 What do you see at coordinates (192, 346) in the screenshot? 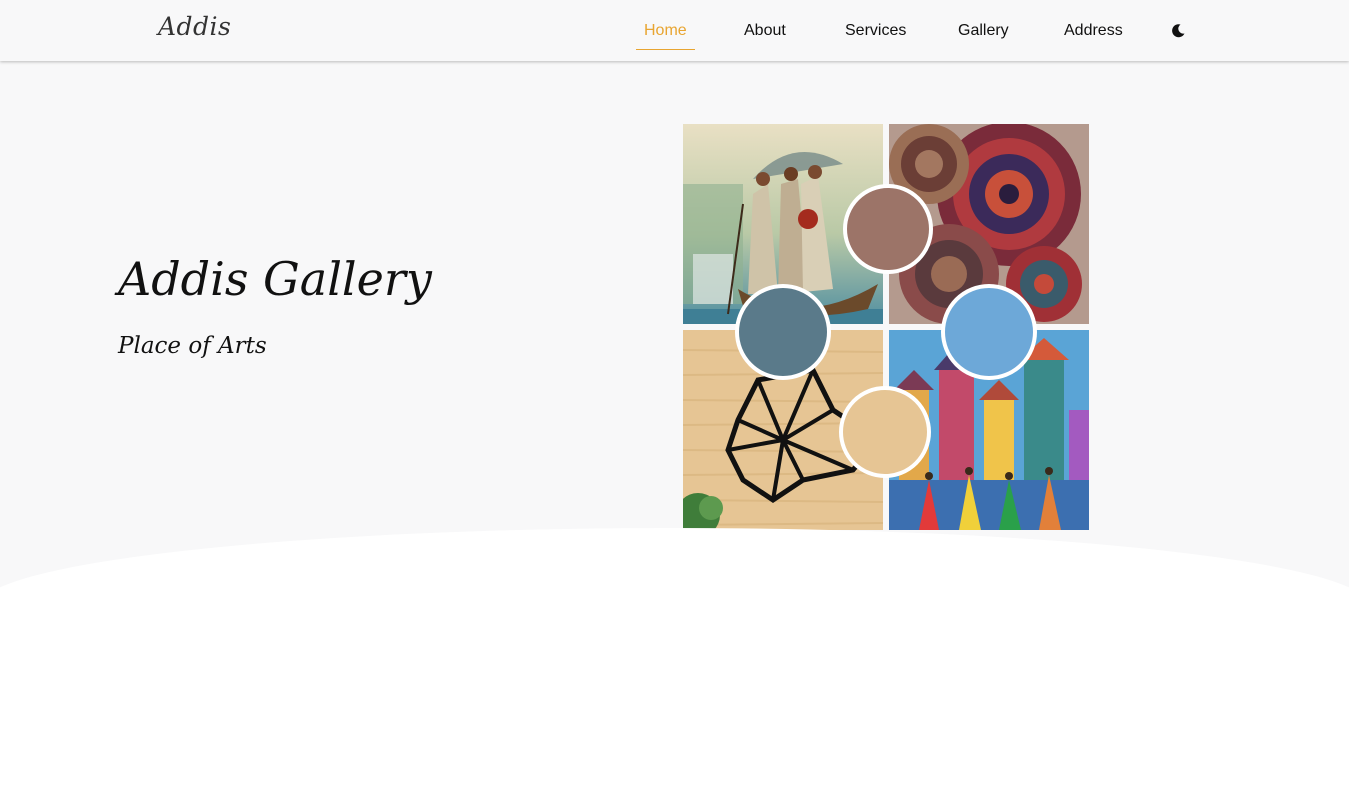
I see `hero-subtitle: Place of Arts` at bounding box center [192, 346].